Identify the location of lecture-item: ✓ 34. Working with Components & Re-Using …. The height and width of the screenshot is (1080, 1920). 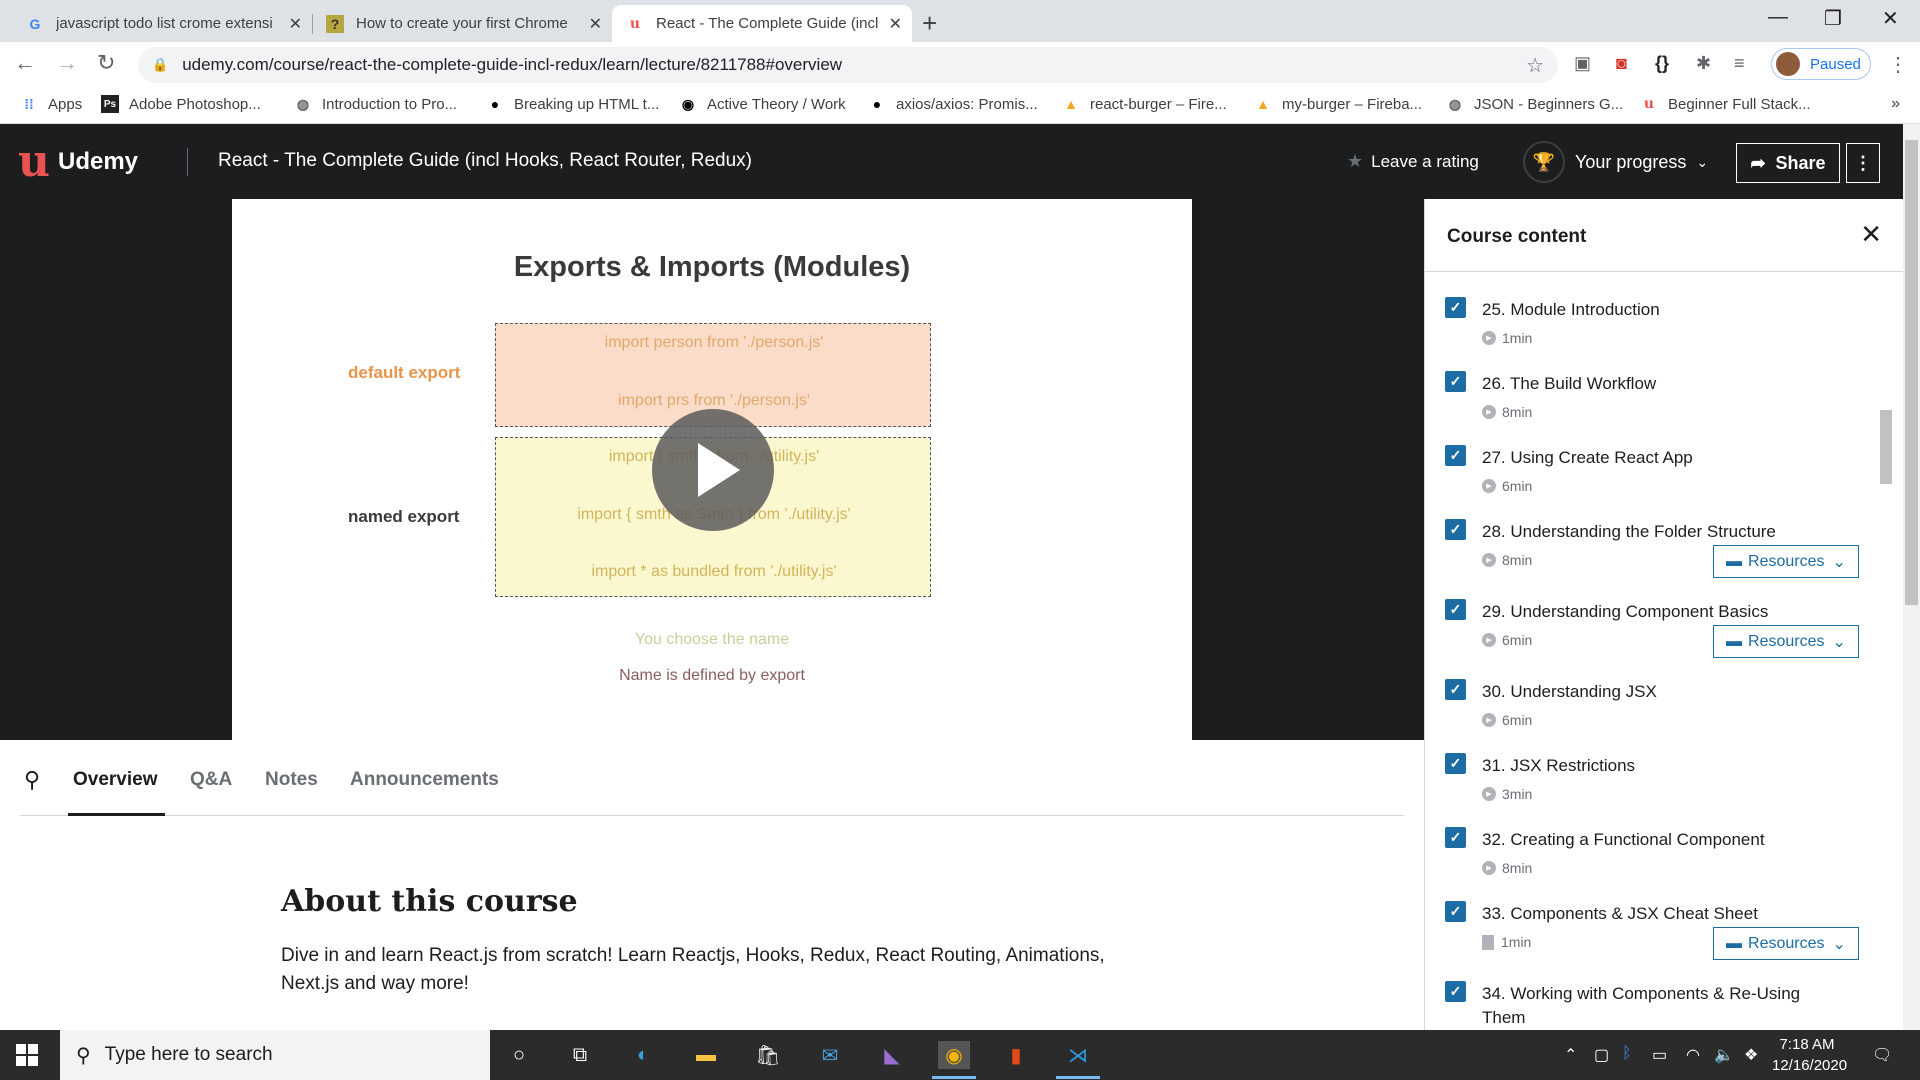
(1664, 999).